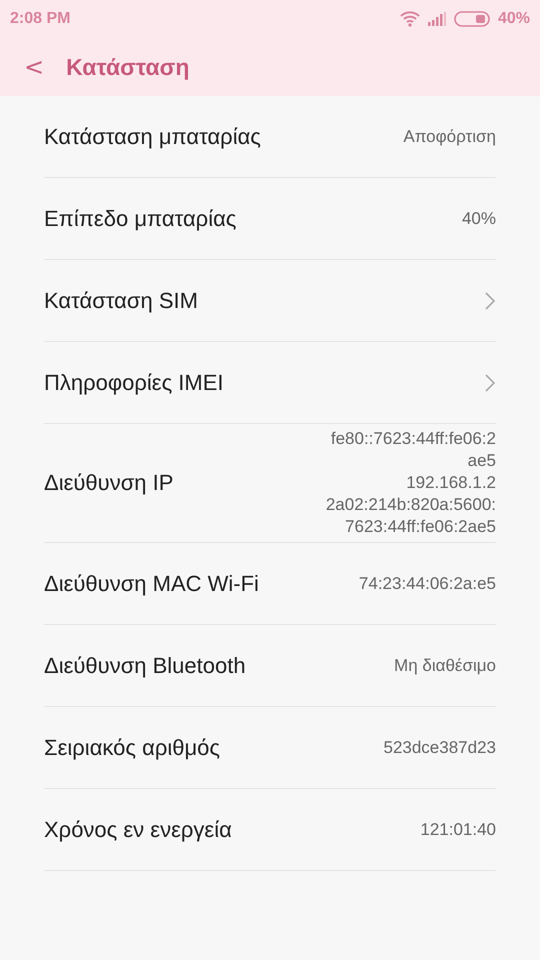 This screenshot has width=540, height=960. What do you see at coordinates (140, 219) in the screenshot?
I see `setting-label: Επίπεδο μπαταρίας` at bounding box center [140, 219].